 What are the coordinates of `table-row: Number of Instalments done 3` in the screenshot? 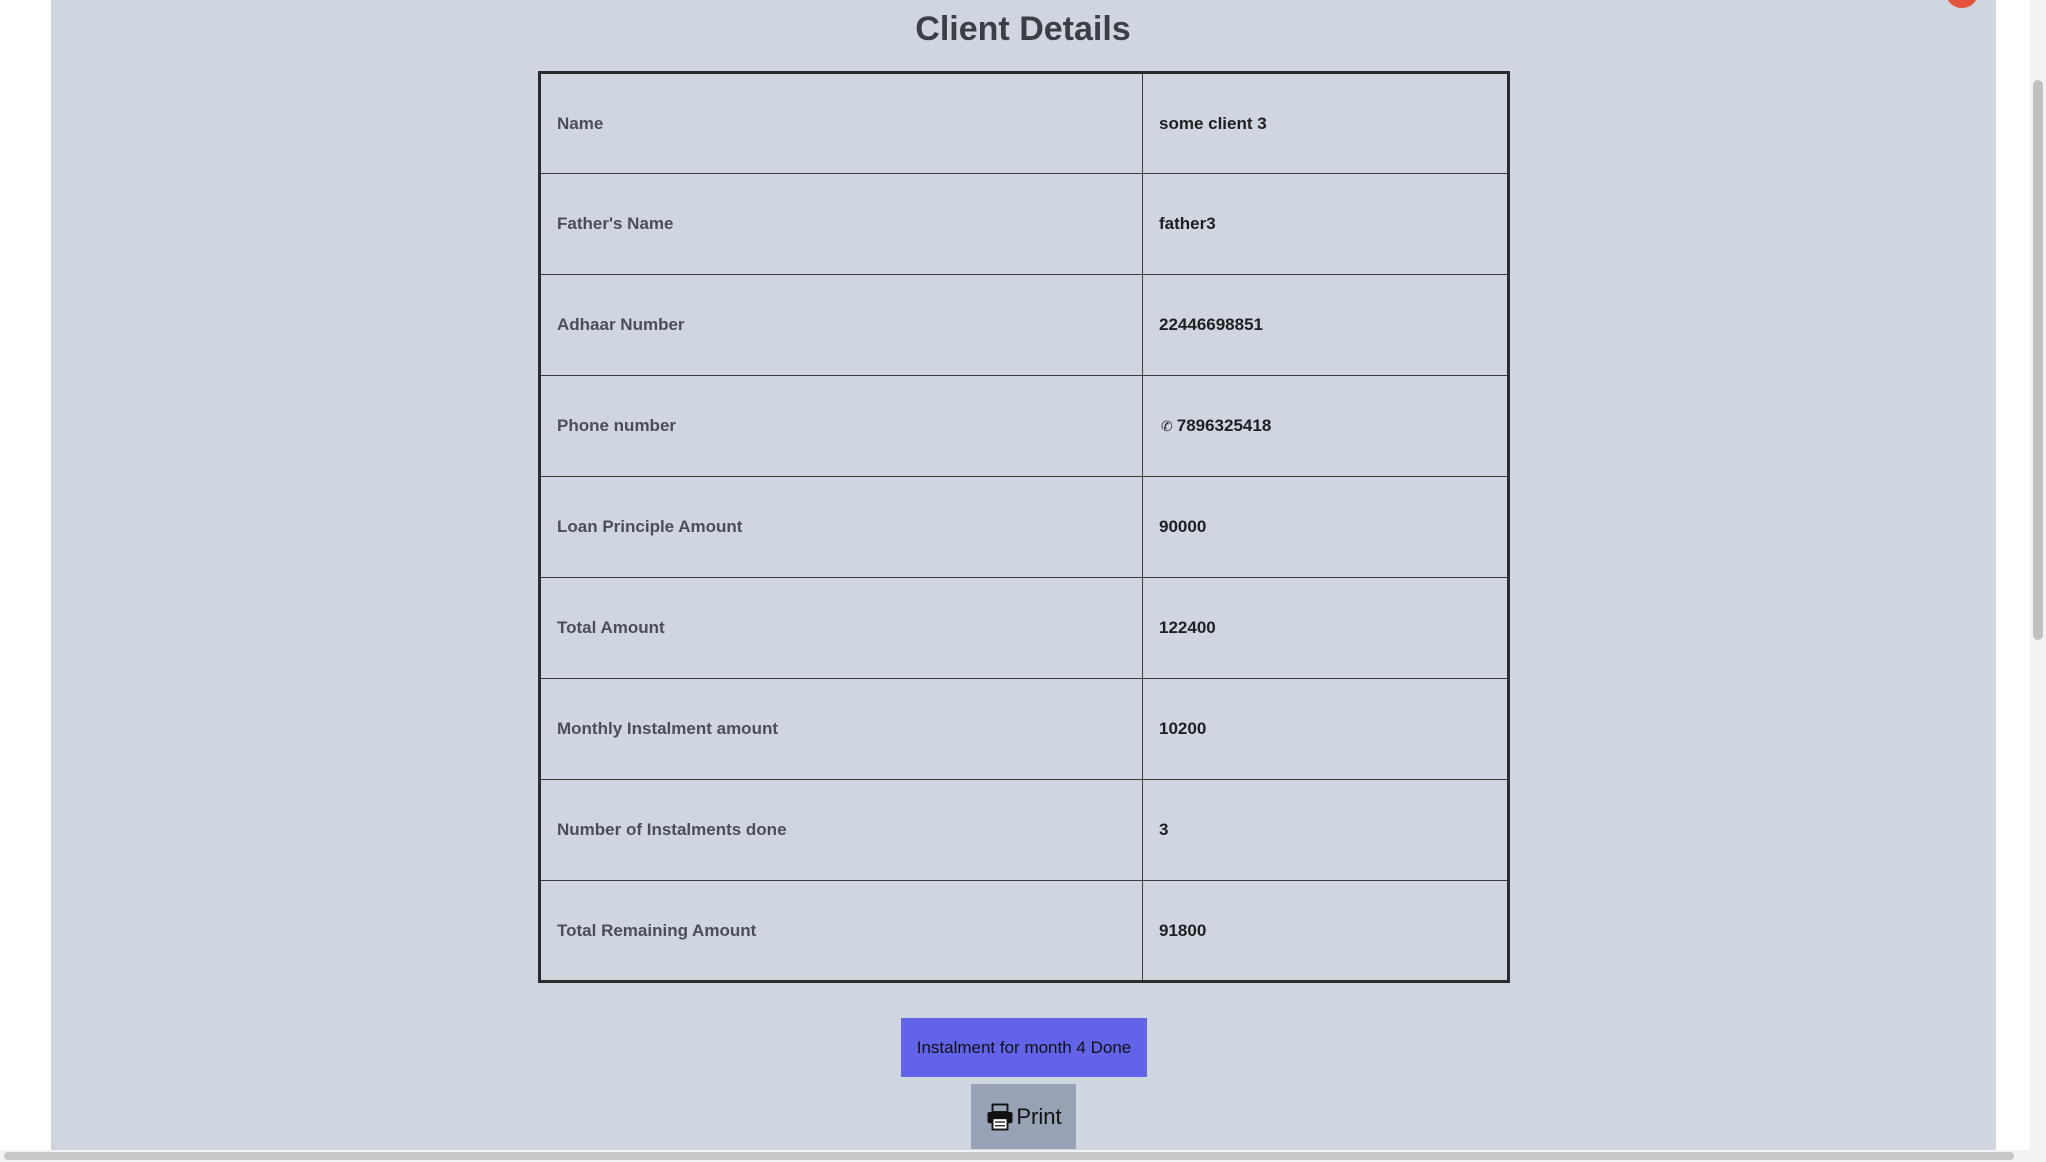 It's located at (1024, 830).